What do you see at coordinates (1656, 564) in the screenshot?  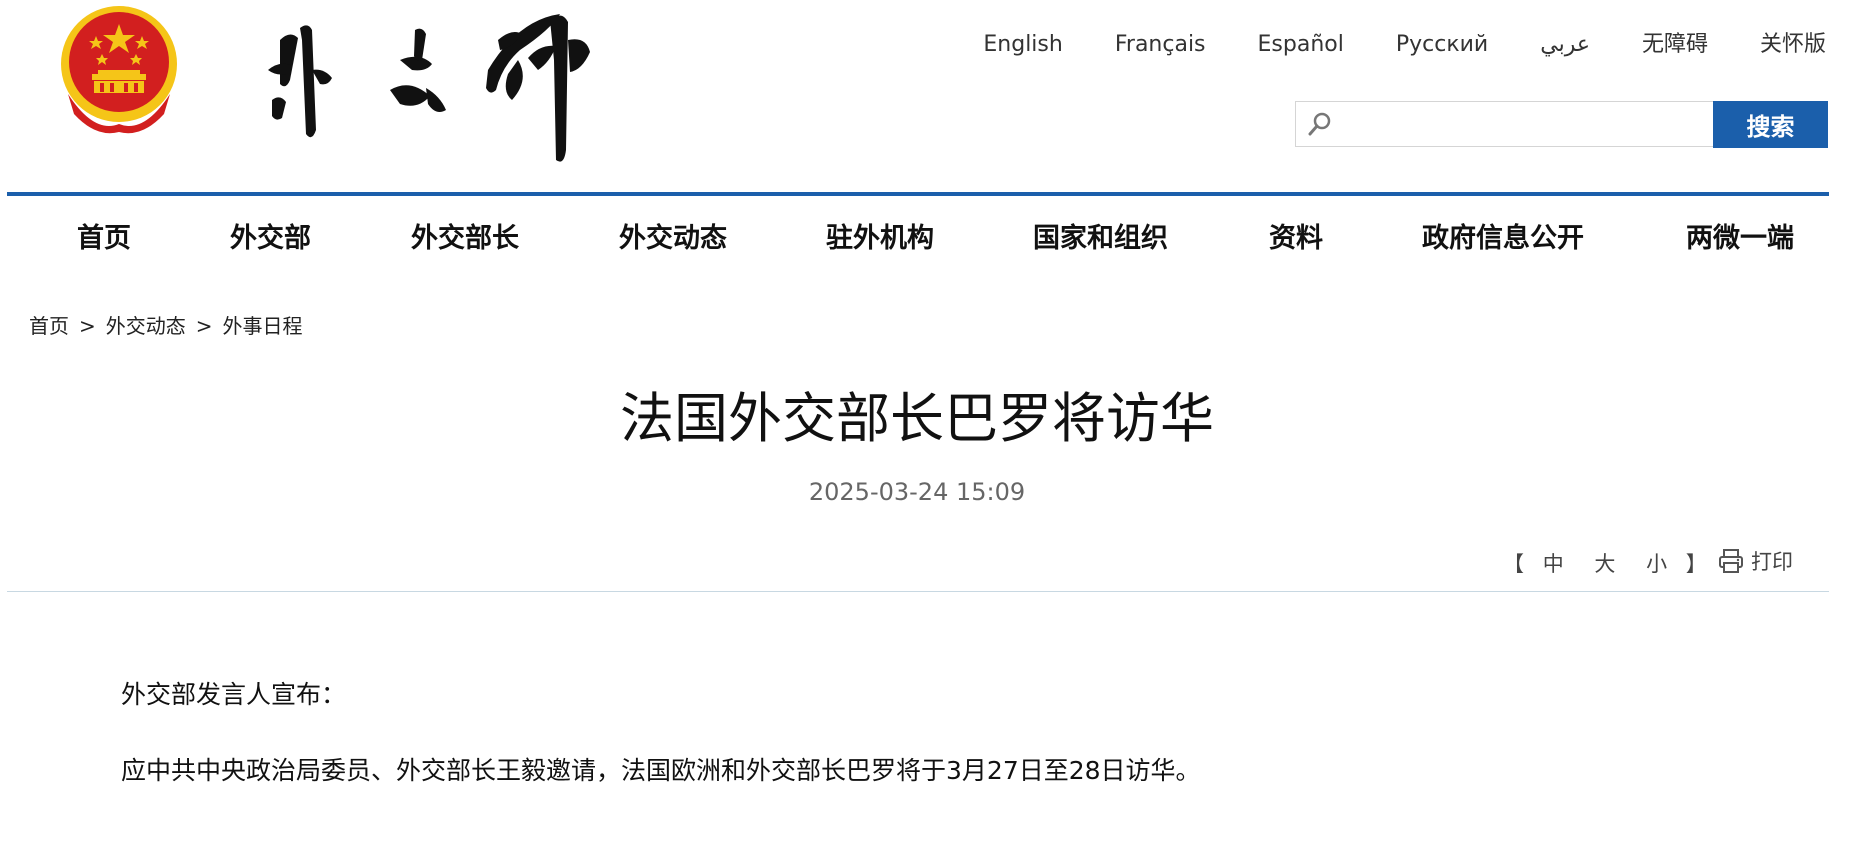 I see `font-size-small-button: 小` at bounding box center [1656, 564].